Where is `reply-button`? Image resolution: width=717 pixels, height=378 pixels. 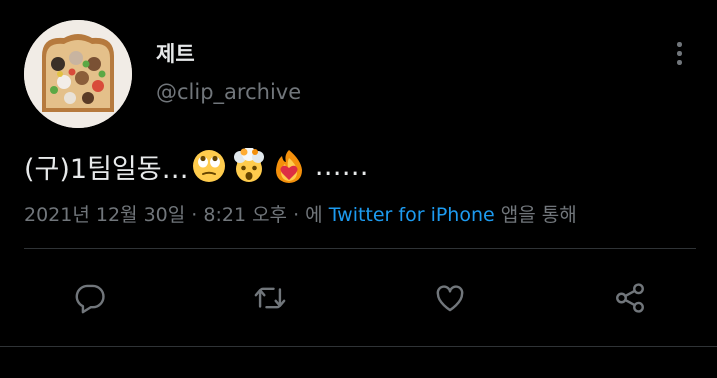
reply-button is located at coordinates (90, 298).